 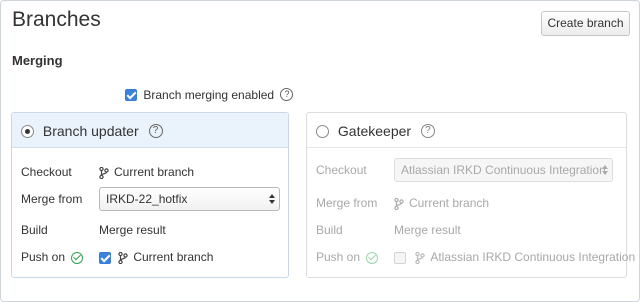 I want to click on push-on-value-text: Current branch, so click(x=173, y=257).